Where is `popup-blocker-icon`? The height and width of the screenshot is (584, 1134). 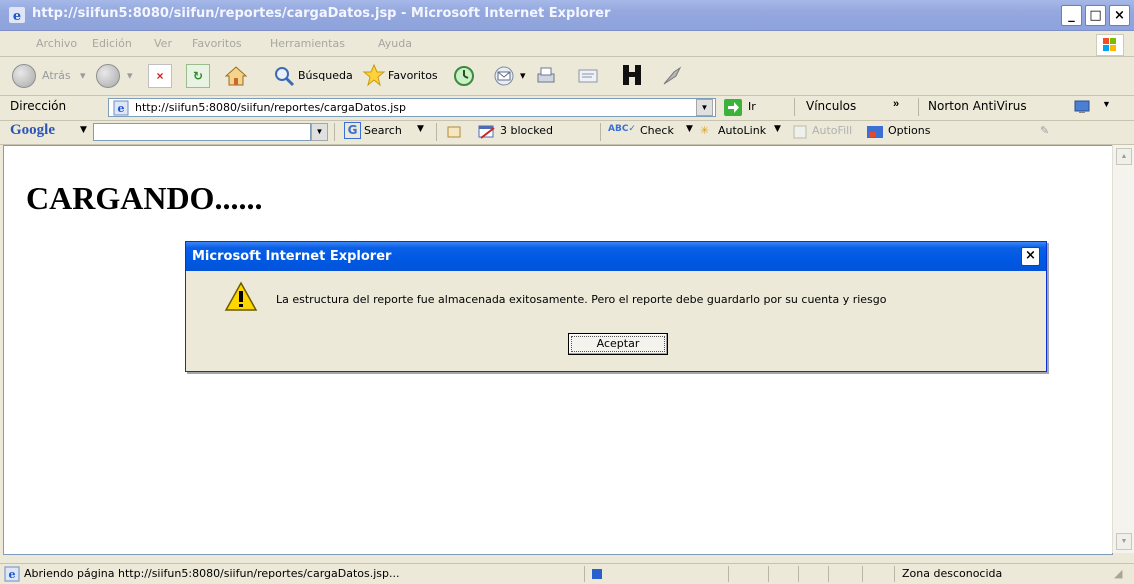 popup-blocker-icon is located at coordinates (487, 132).